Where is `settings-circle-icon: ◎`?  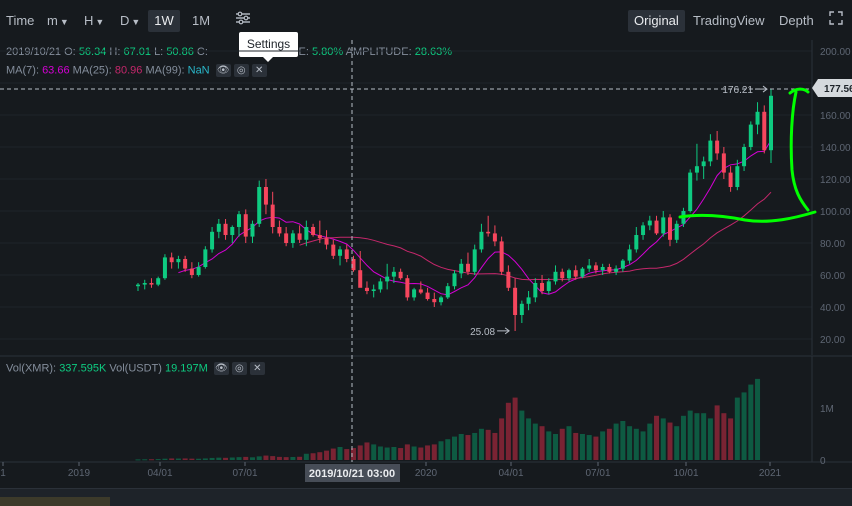
settings-circle-icon: ◎ is located at coordinates (239, 368).